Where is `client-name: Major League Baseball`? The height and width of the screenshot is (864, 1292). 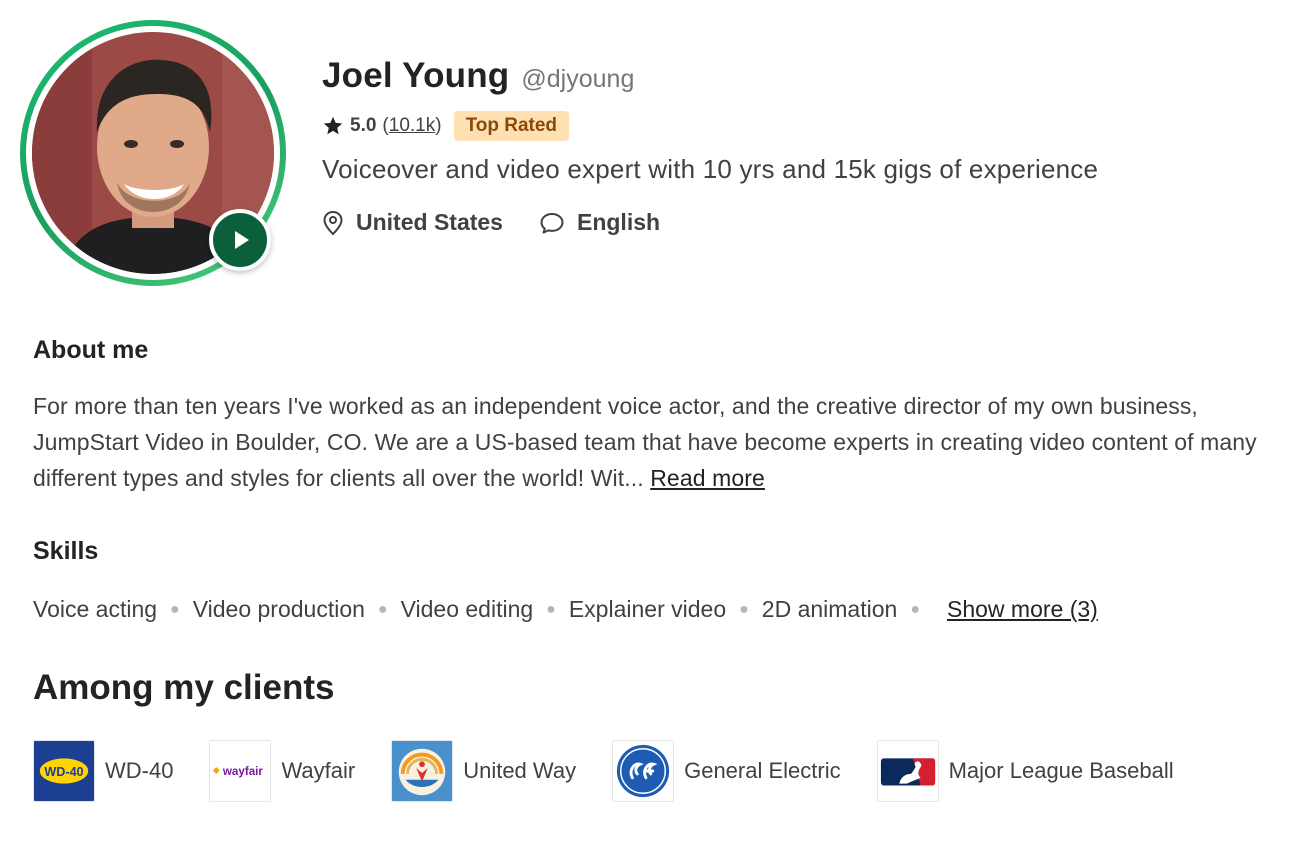
client-name: Major League Baseball is located at coordinates (1061, 770).